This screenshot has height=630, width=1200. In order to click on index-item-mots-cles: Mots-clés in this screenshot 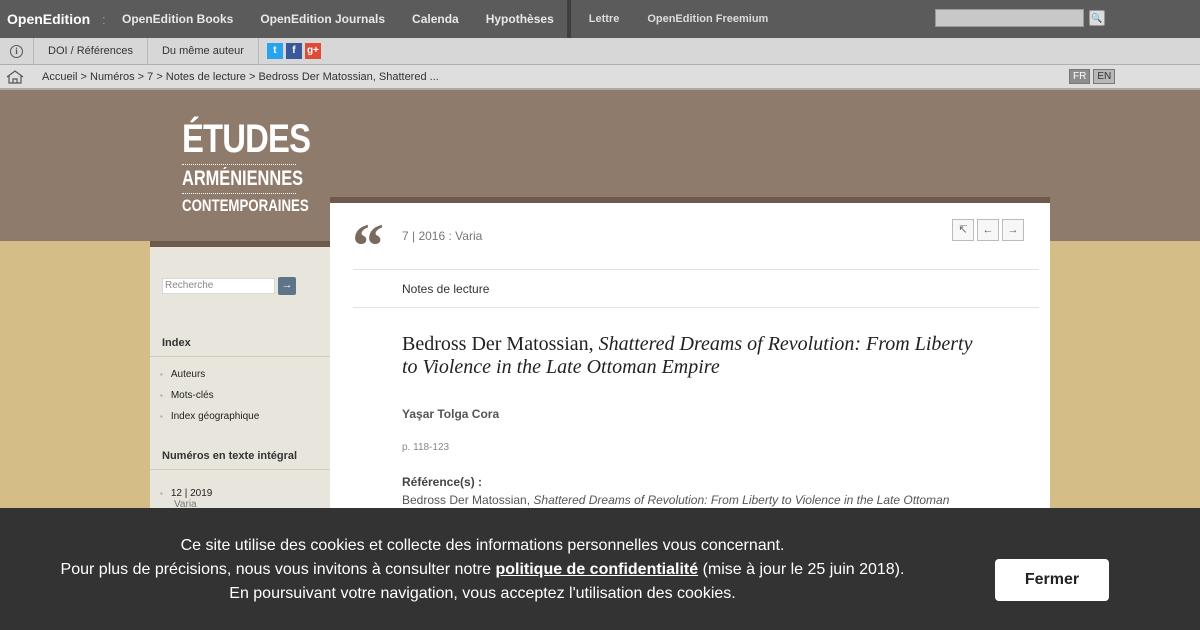, I will do `click(209, 395)`.